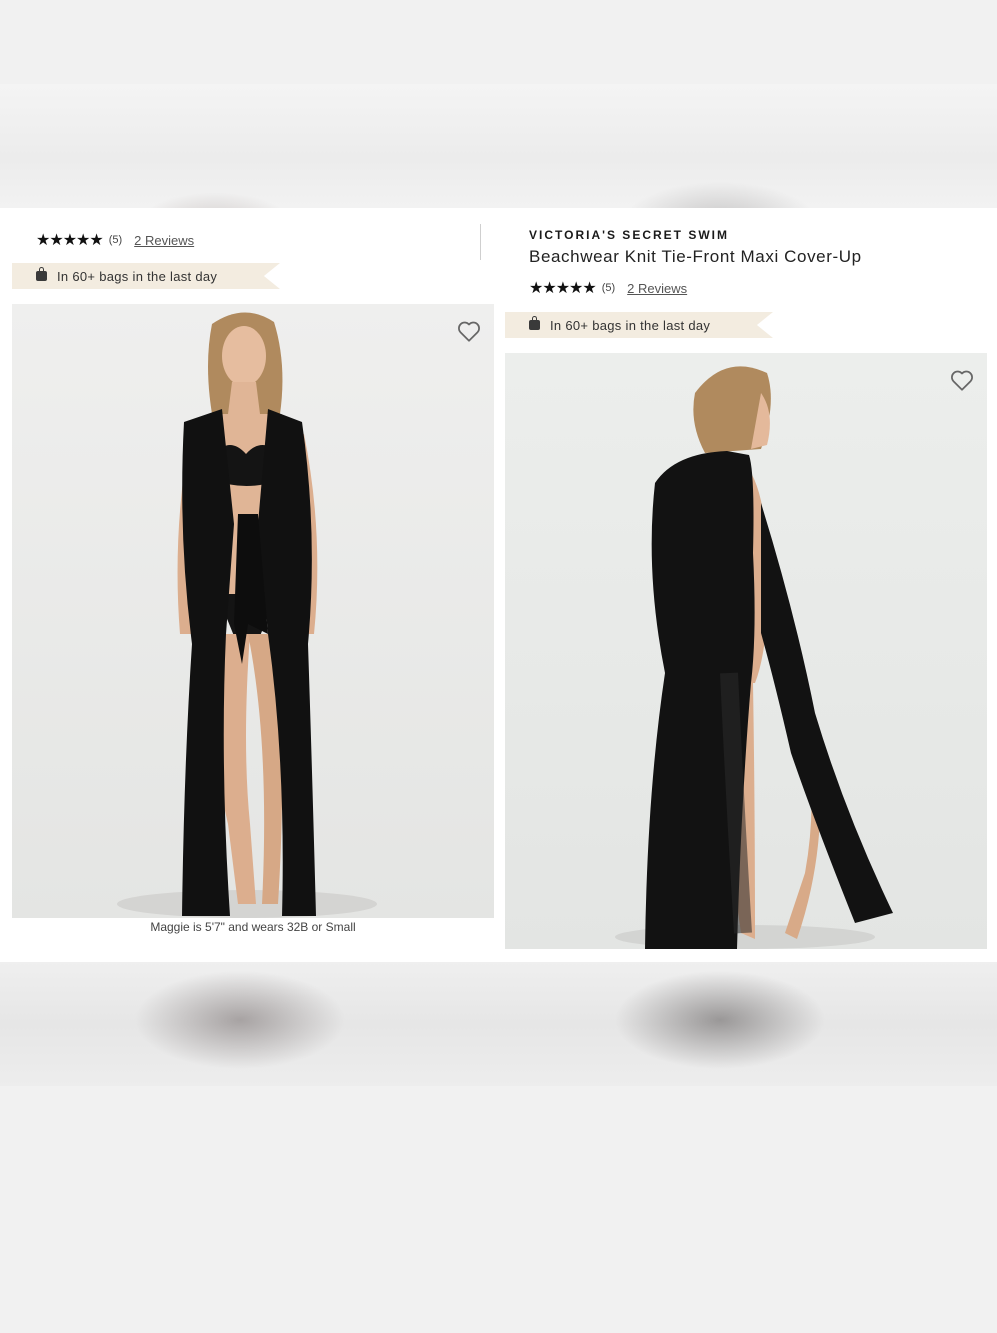 The image size is (997, 1333). What do you see at coordinates (253, 927) in the screenshot?
I see `model-size-caption: Maggie is 5'7" and wears 32B or Small` at bounding box center [253, 927].